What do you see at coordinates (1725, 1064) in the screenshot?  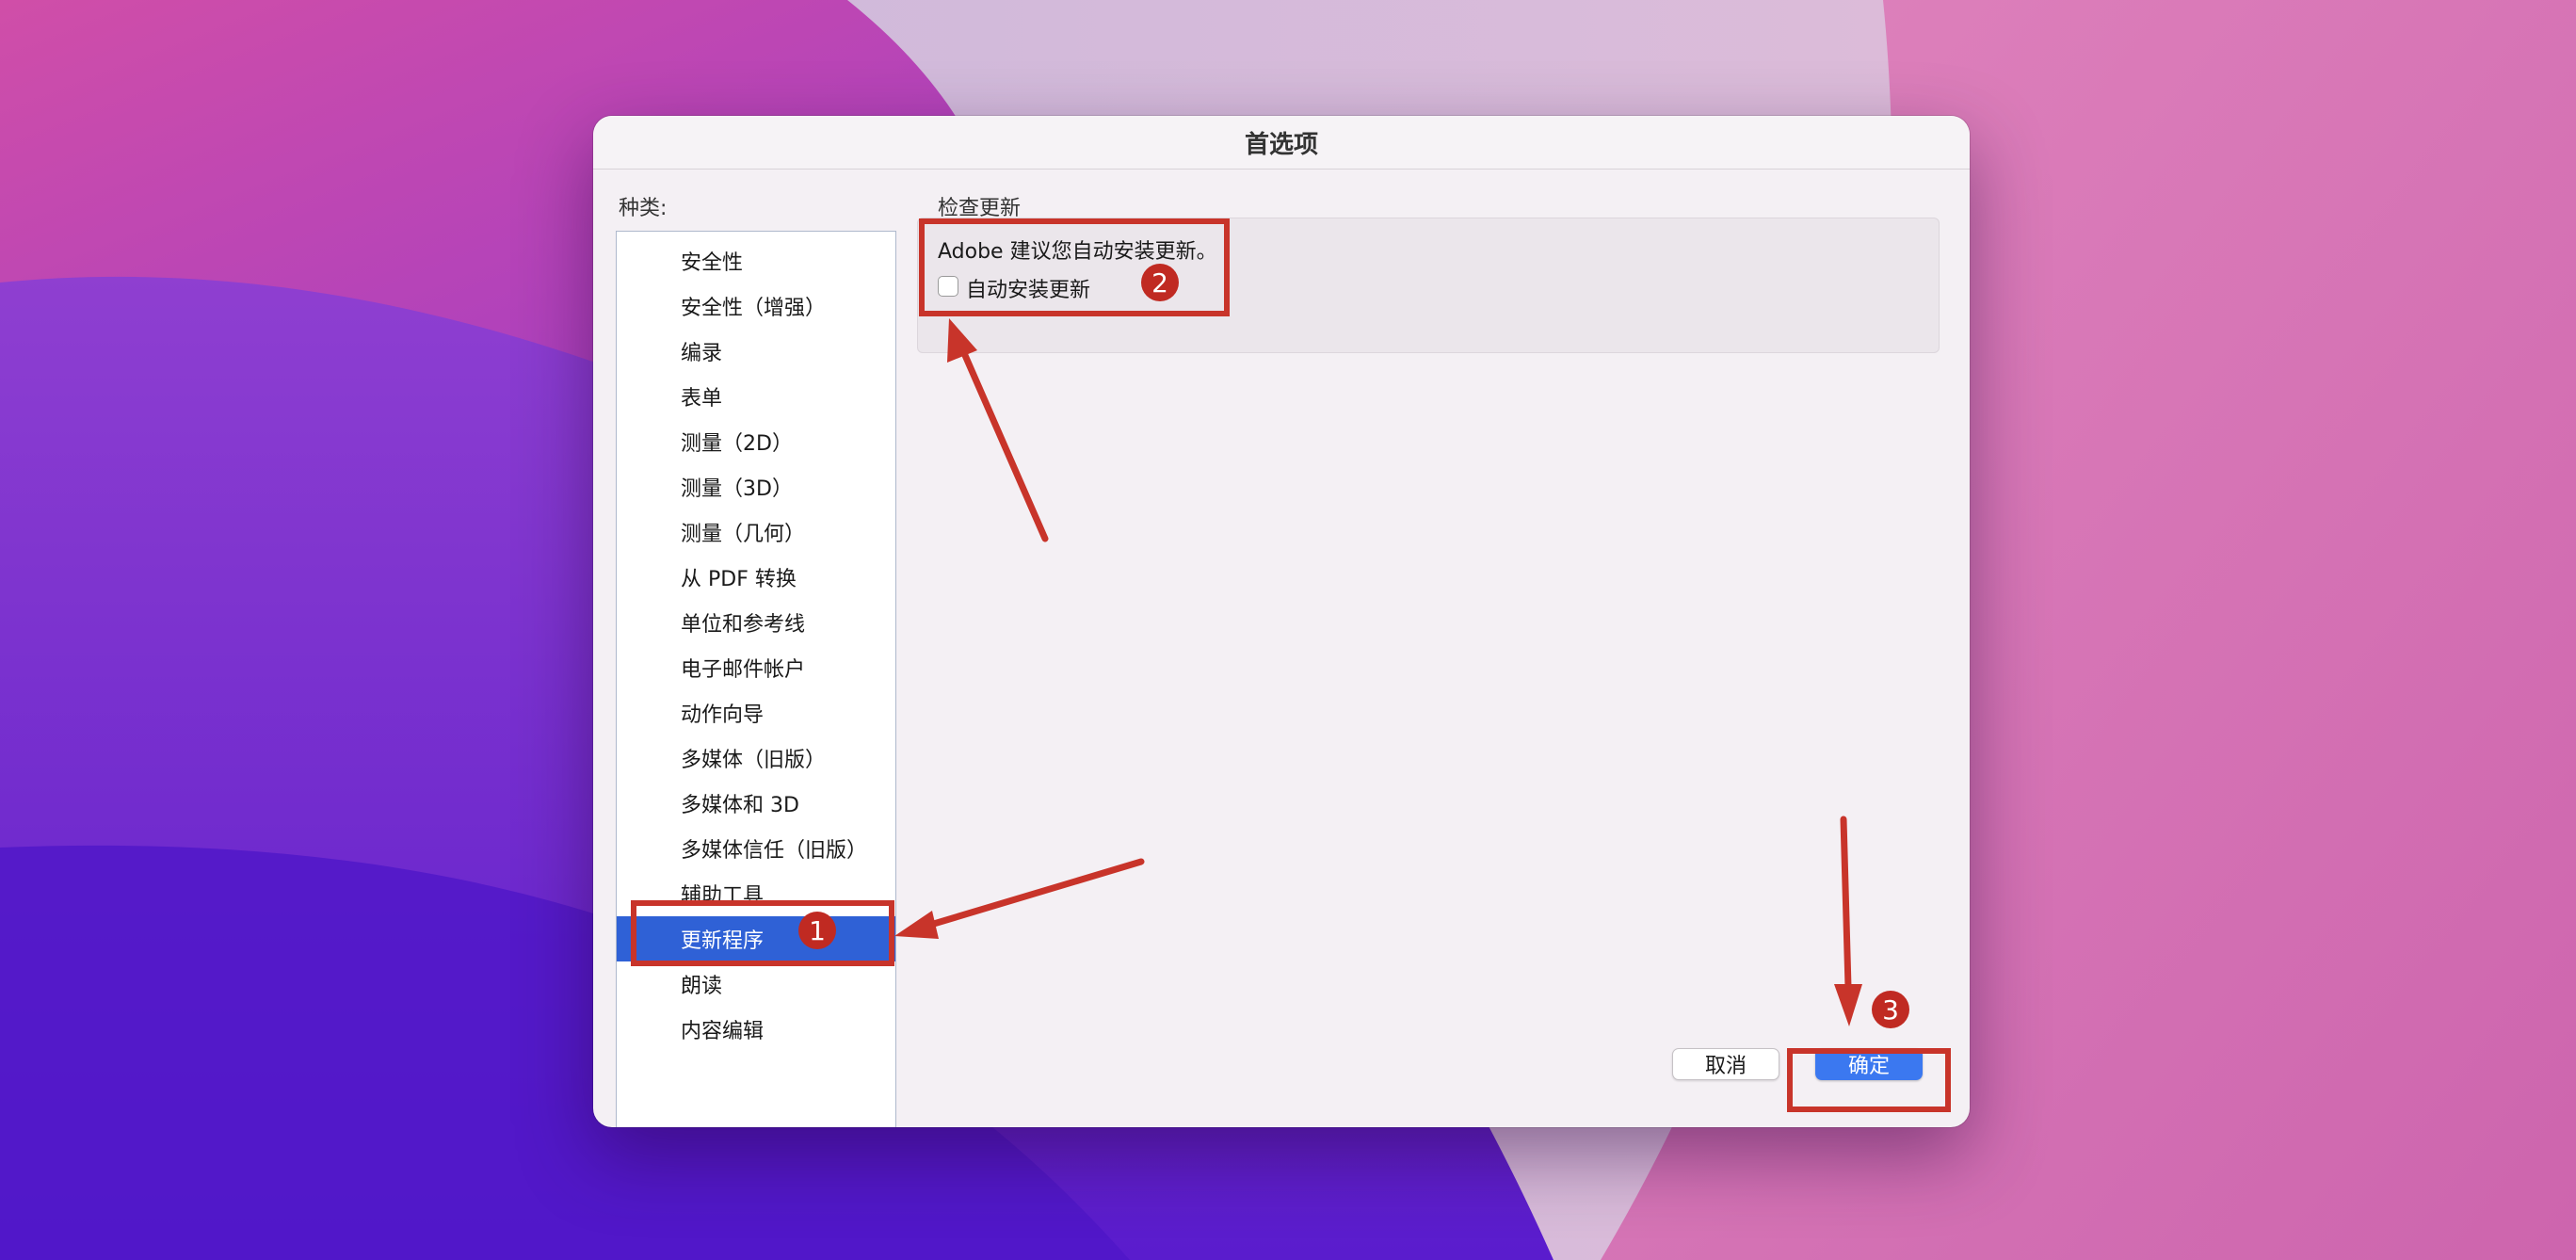 I see `cancel-button: 取消` at bounding box center [1725, 1064].